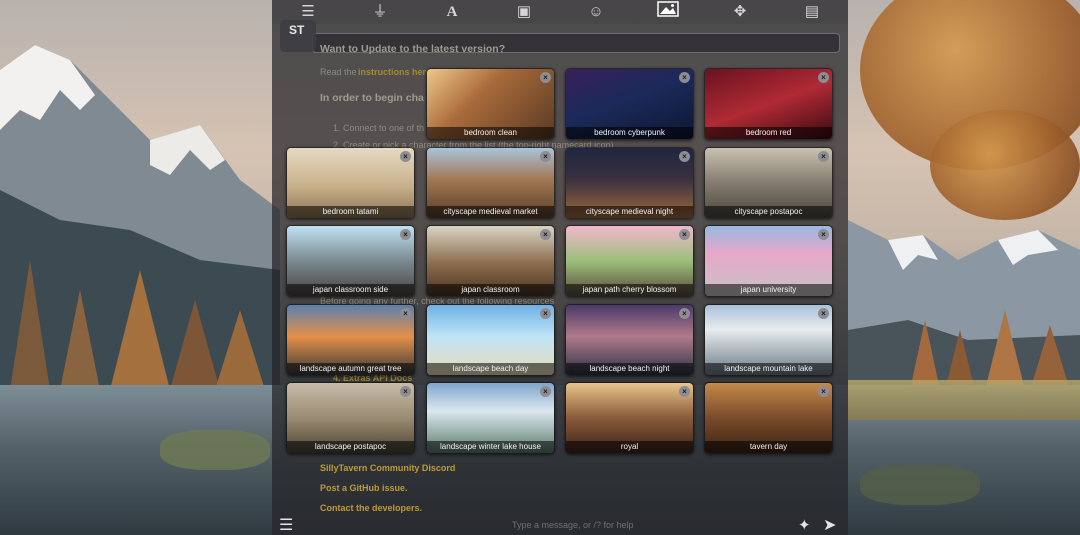 The height and width of the screenshot is (535, 1080). I want to click on hamburger-menu-icon: ☰, so click(286, 526).